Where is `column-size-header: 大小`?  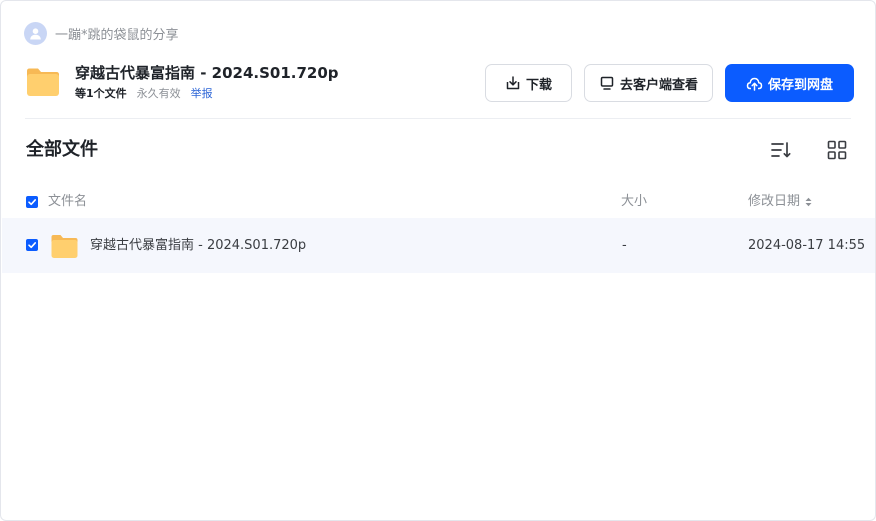 column-size-header: 大小 is located at coordinates (634, 202).